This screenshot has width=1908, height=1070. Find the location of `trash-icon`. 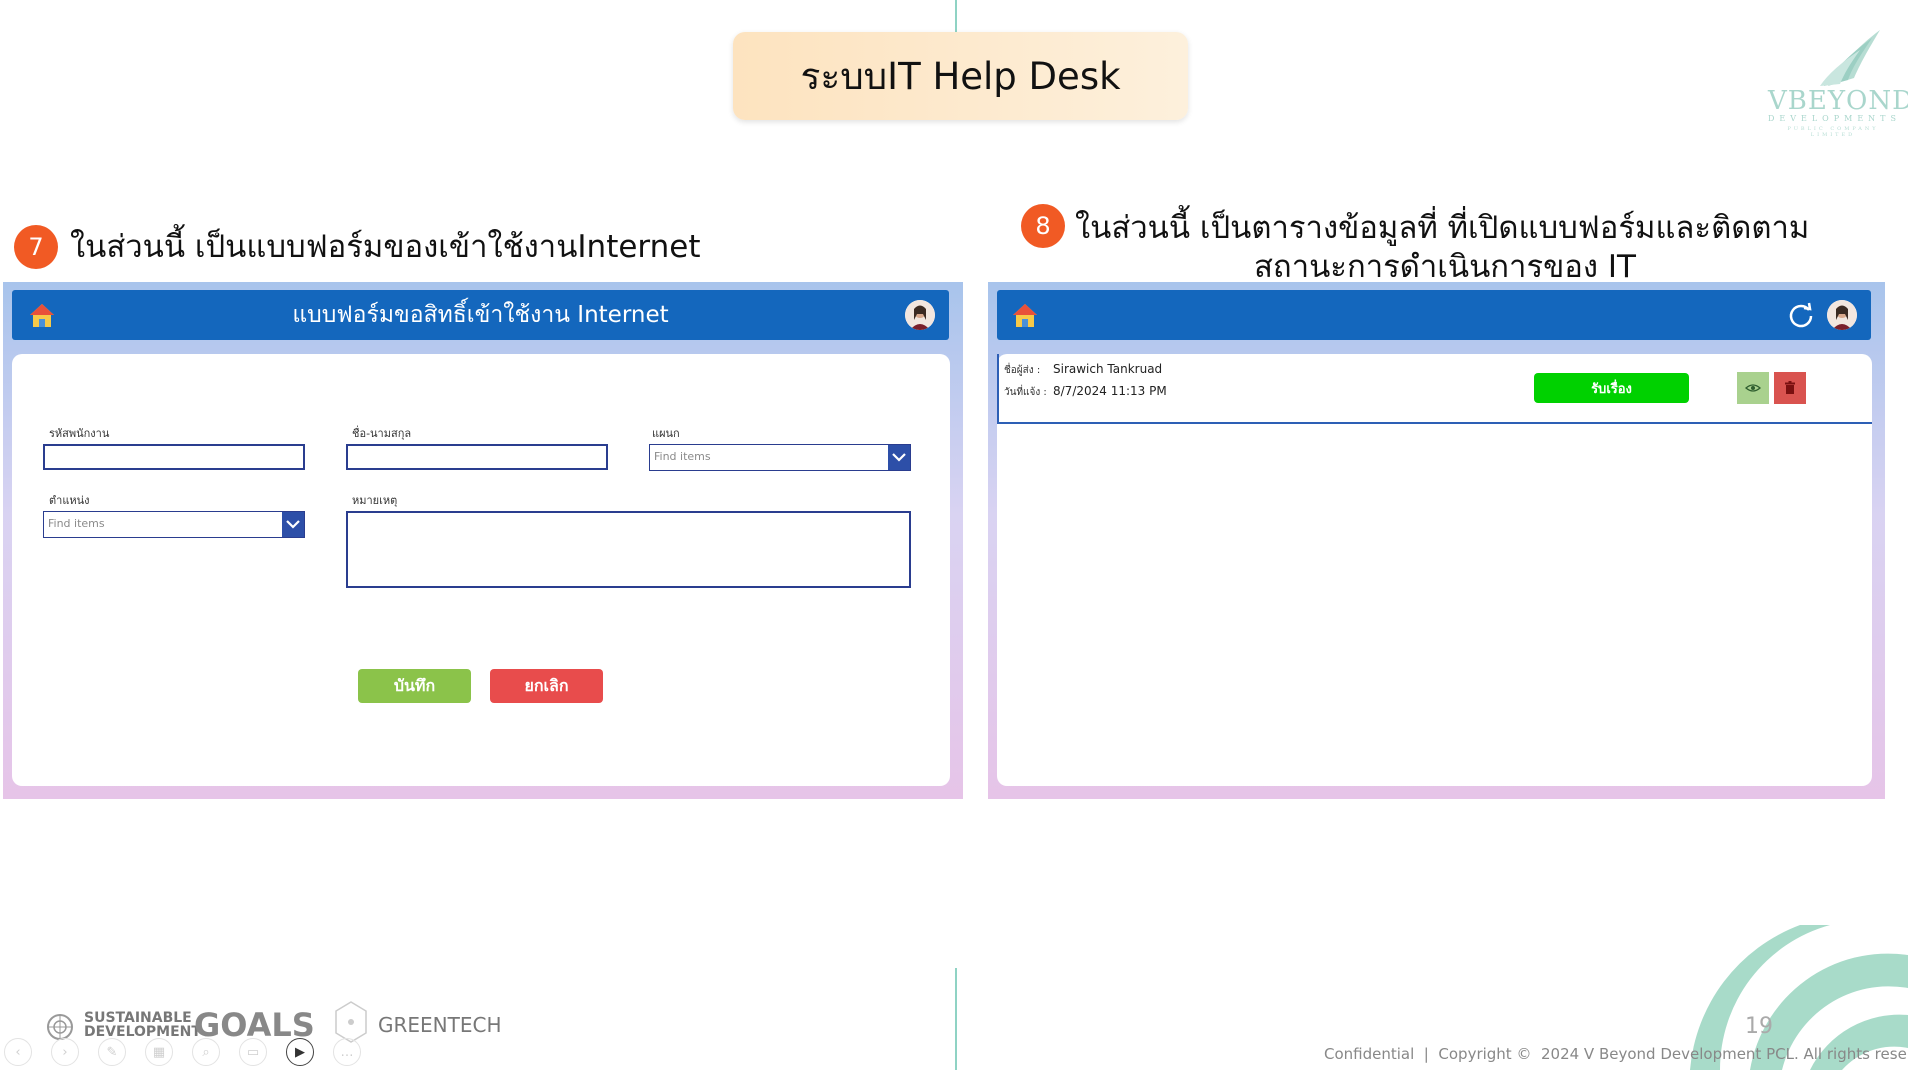

trash-icon is located at coordinates (1790, 387).